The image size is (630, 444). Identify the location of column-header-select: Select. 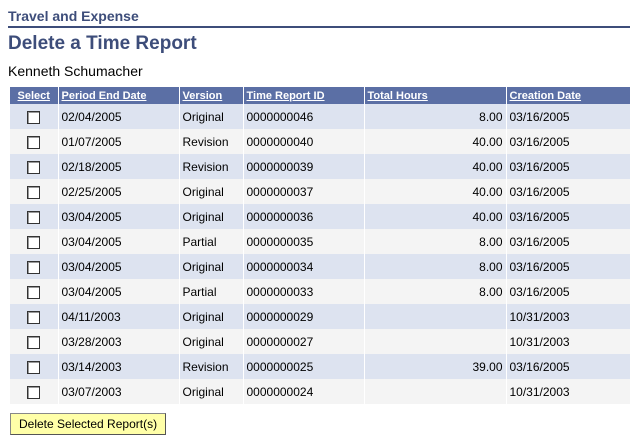
(34, 95).